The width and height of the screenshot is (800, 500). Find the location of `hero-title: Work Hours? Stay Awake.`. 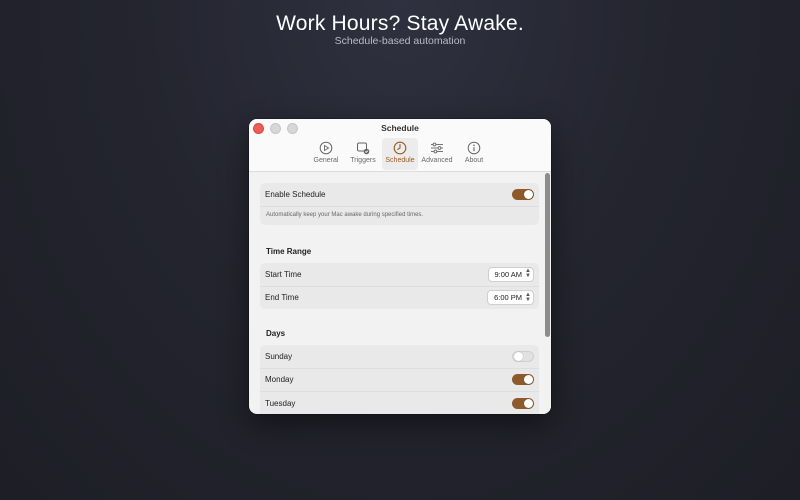

hero-title: Work Hours? Stay Awake. is located at coordinates (400, 23).